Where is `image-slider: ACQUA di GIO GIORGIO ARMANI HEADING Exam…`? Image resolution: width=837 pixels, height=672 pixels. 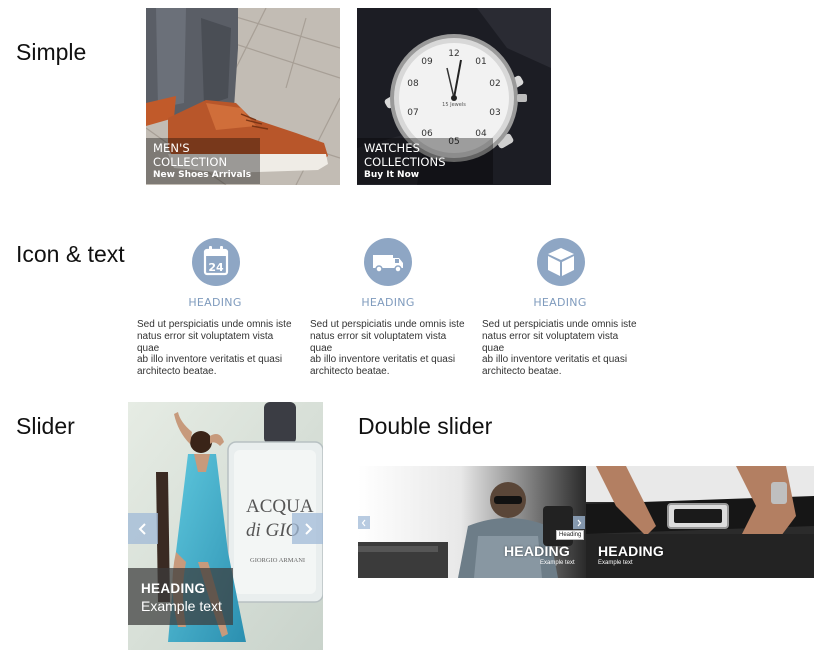 image-slider: ACQUA di GIO GIORGIO ARMANI HEADING Exam… is located at coordinates (225, 526).